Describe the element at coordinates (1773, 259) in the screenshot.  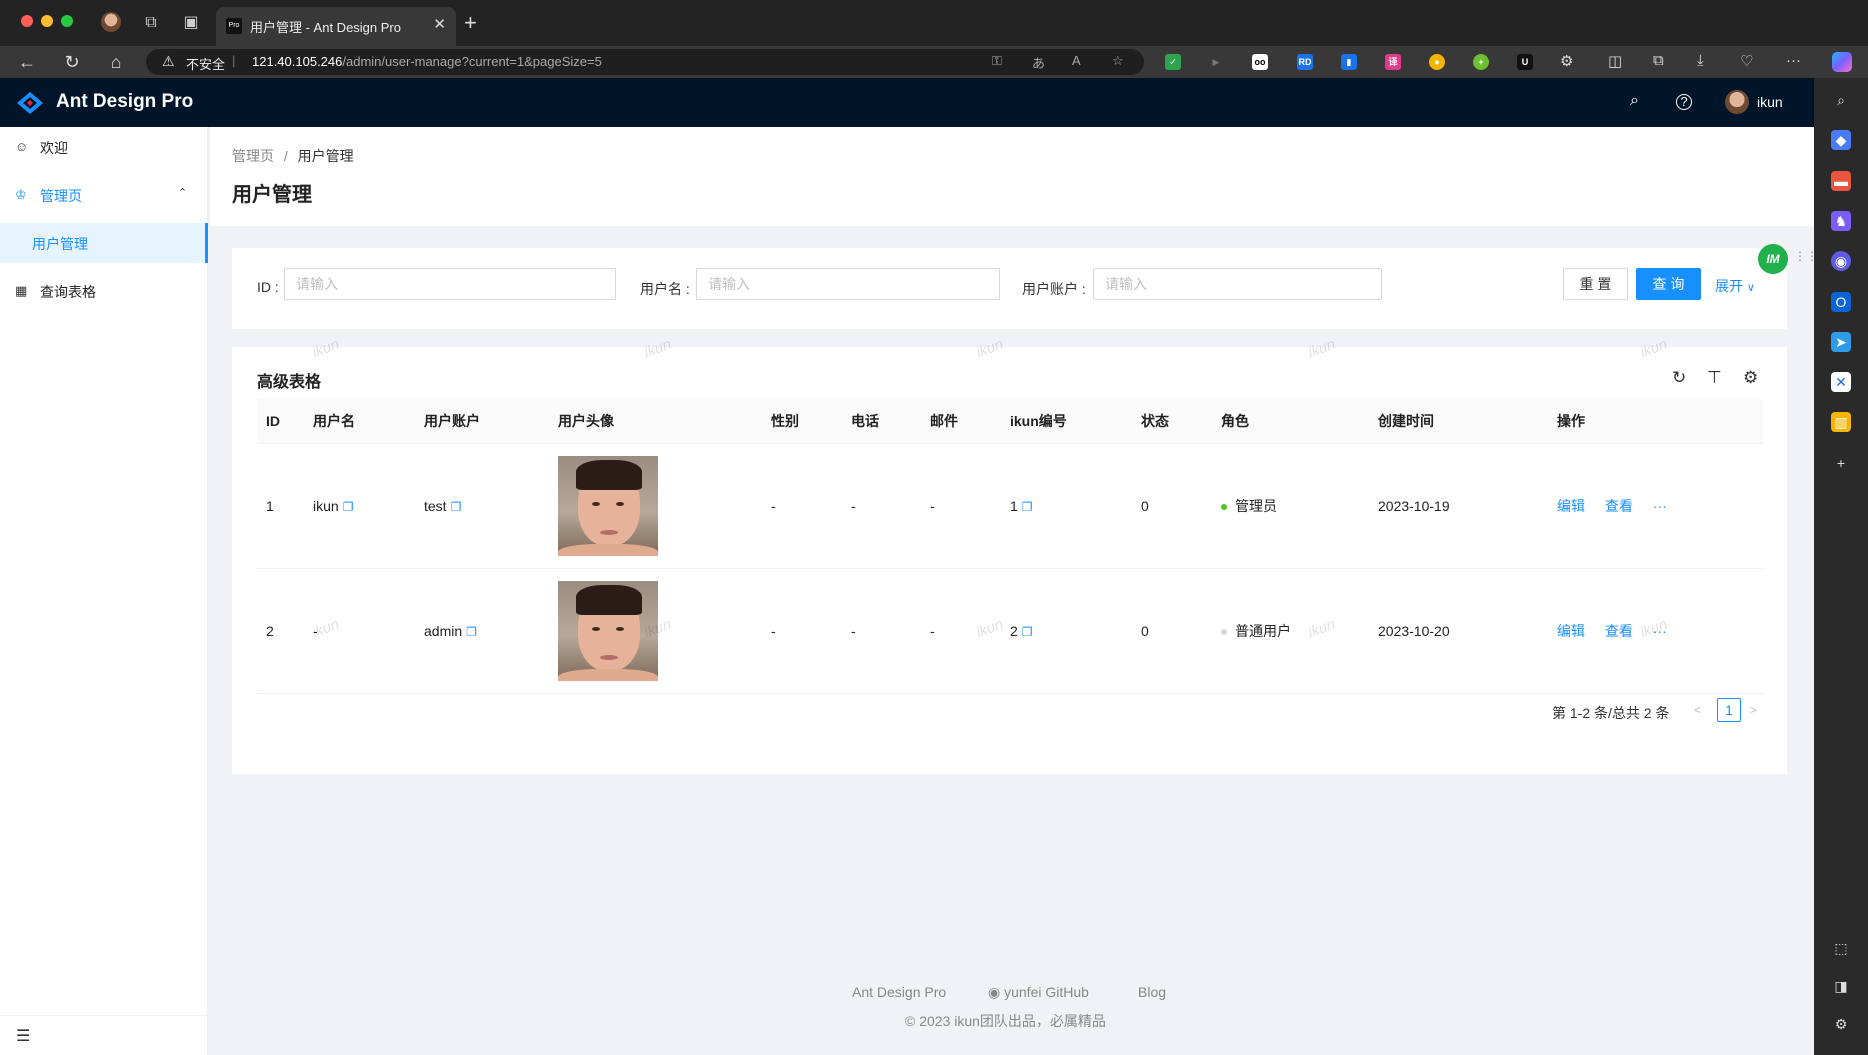
I see `im-chat-icon: IM` at that location.